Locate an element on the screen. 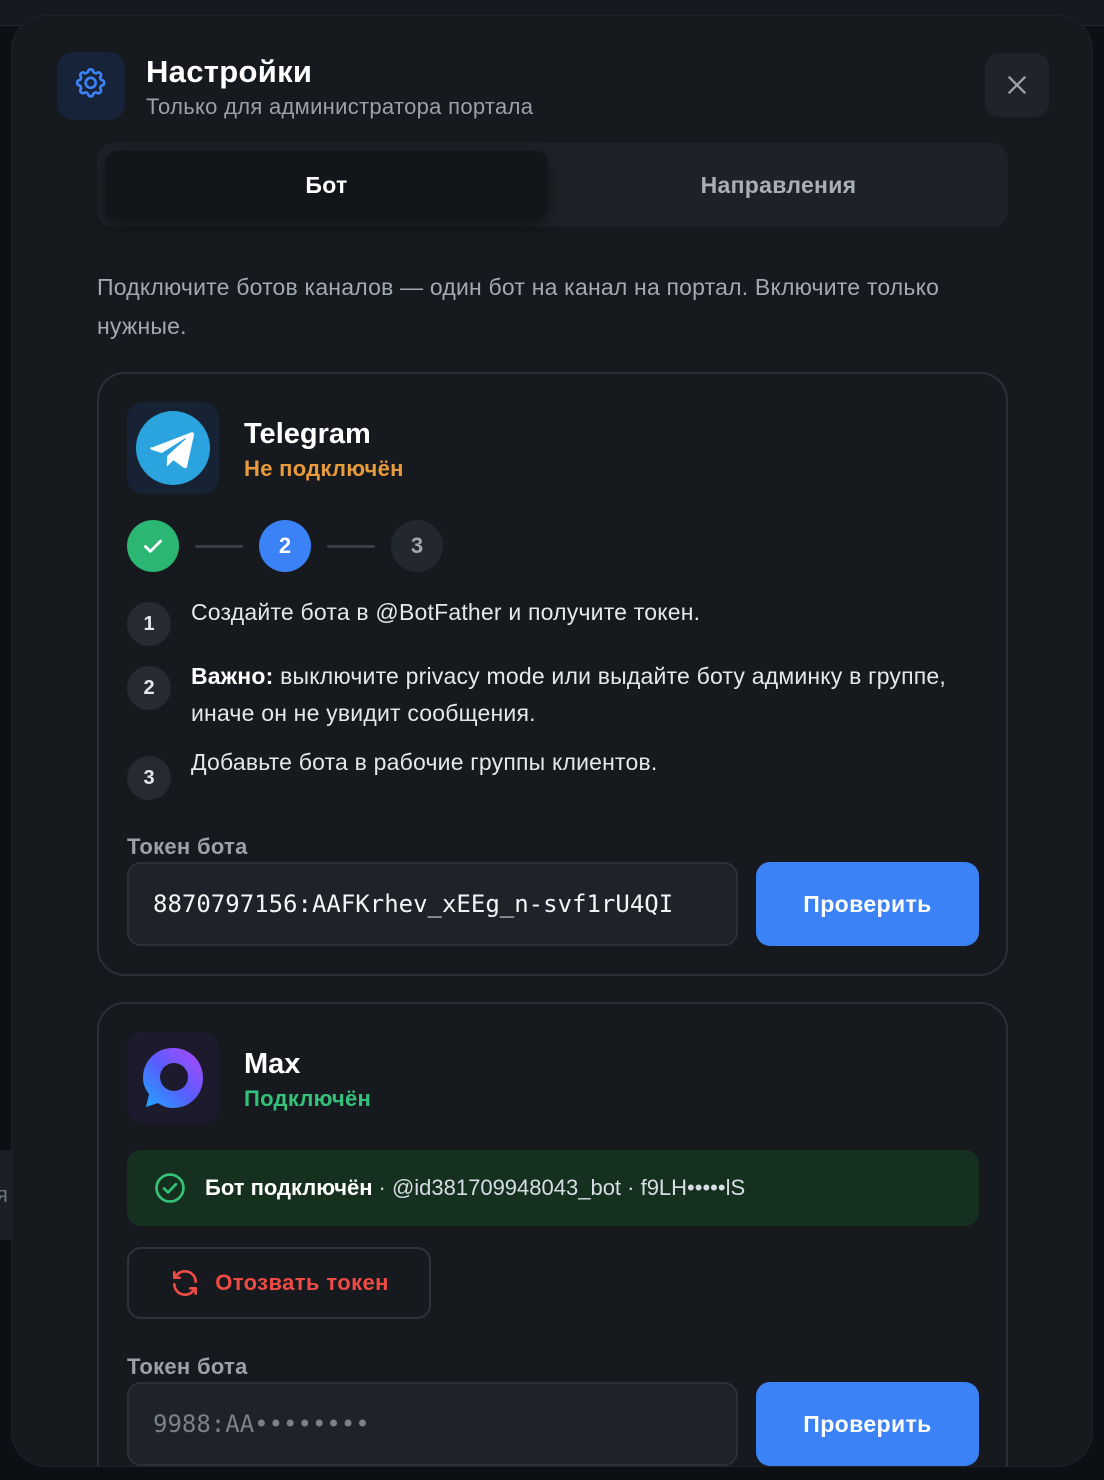 The width and height of the screenshot is (1104, 1480). max-token-input is located at coordinates (432, 1424).